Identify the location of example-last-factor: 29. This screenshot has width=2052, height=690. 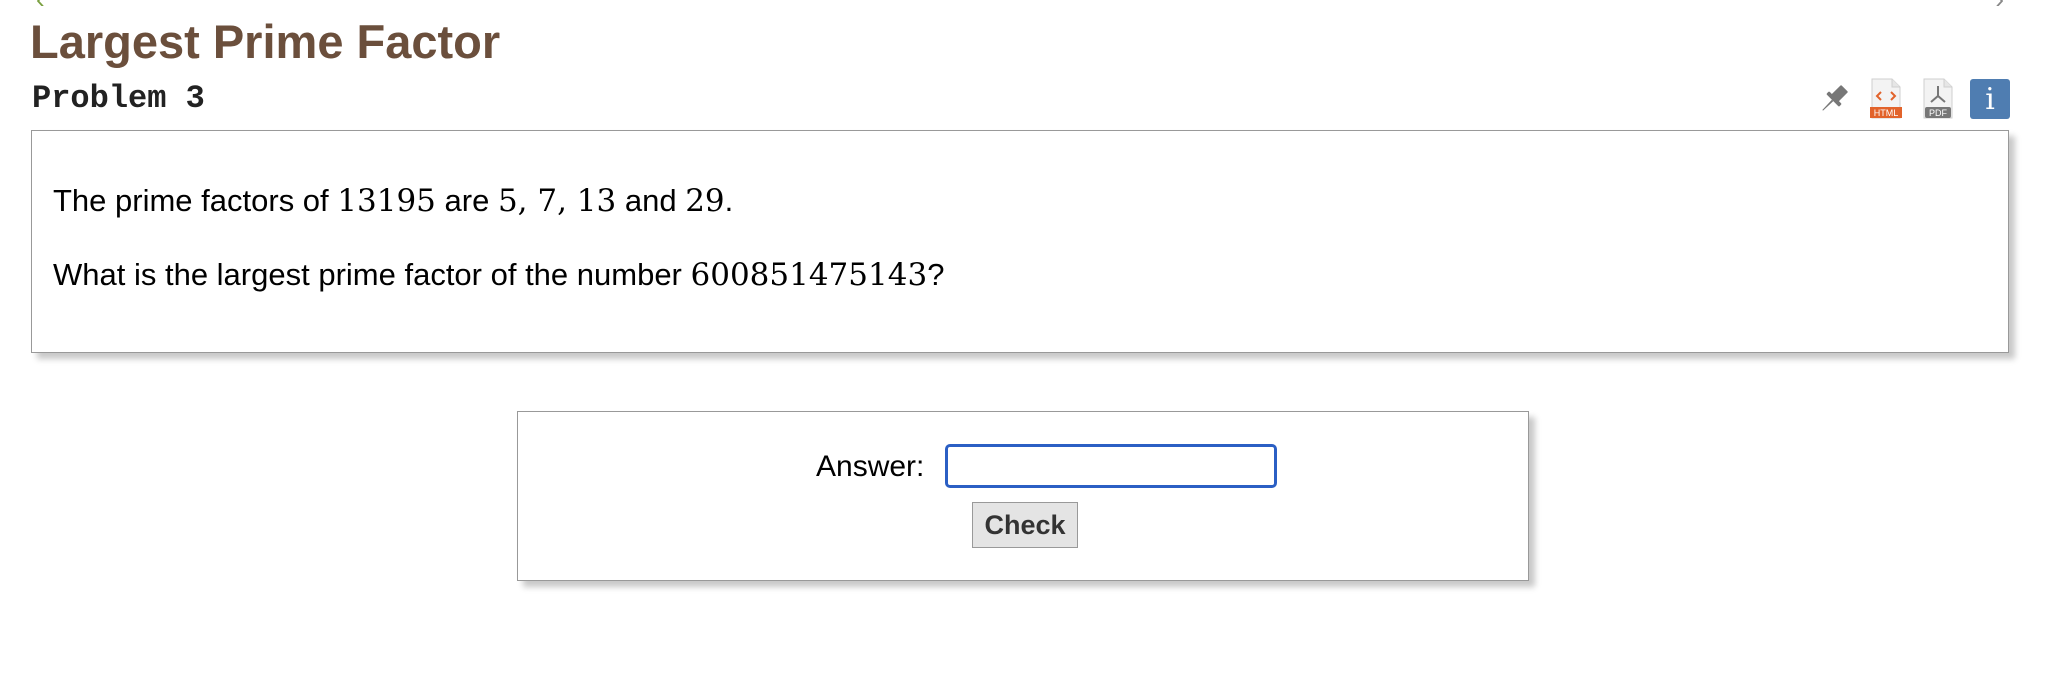
(705, 201).